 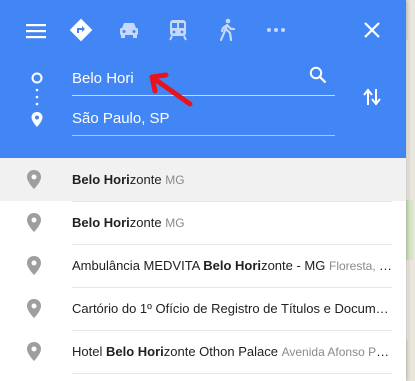 What do you see at coordinates (171, 89) in the screenshot?
I see `red-annotation-arrow-icon` at bounding box center [171, 89].